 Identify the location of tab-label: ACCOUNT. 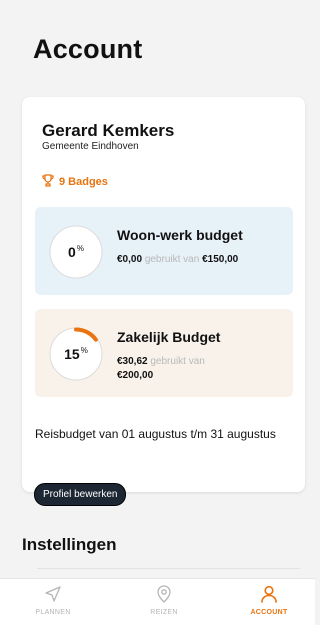
(269, 612).